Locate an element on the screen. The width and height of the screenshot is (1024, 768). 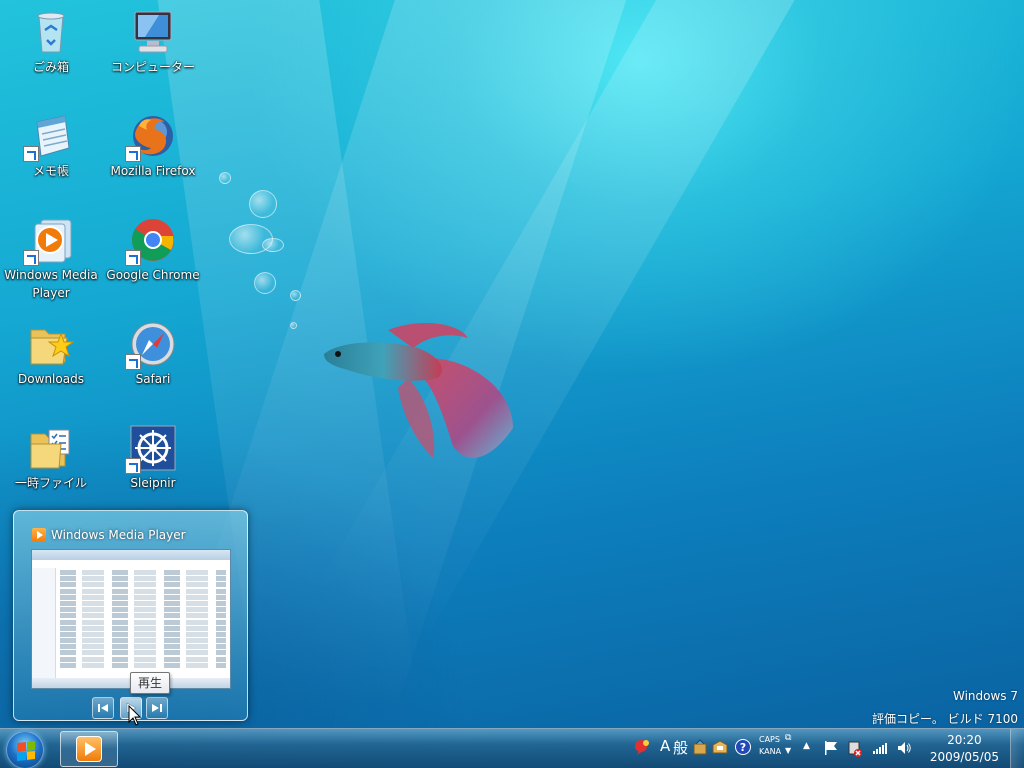
tray-clock: 20:20 2009/05/05 is located at coordinates (964, 749).